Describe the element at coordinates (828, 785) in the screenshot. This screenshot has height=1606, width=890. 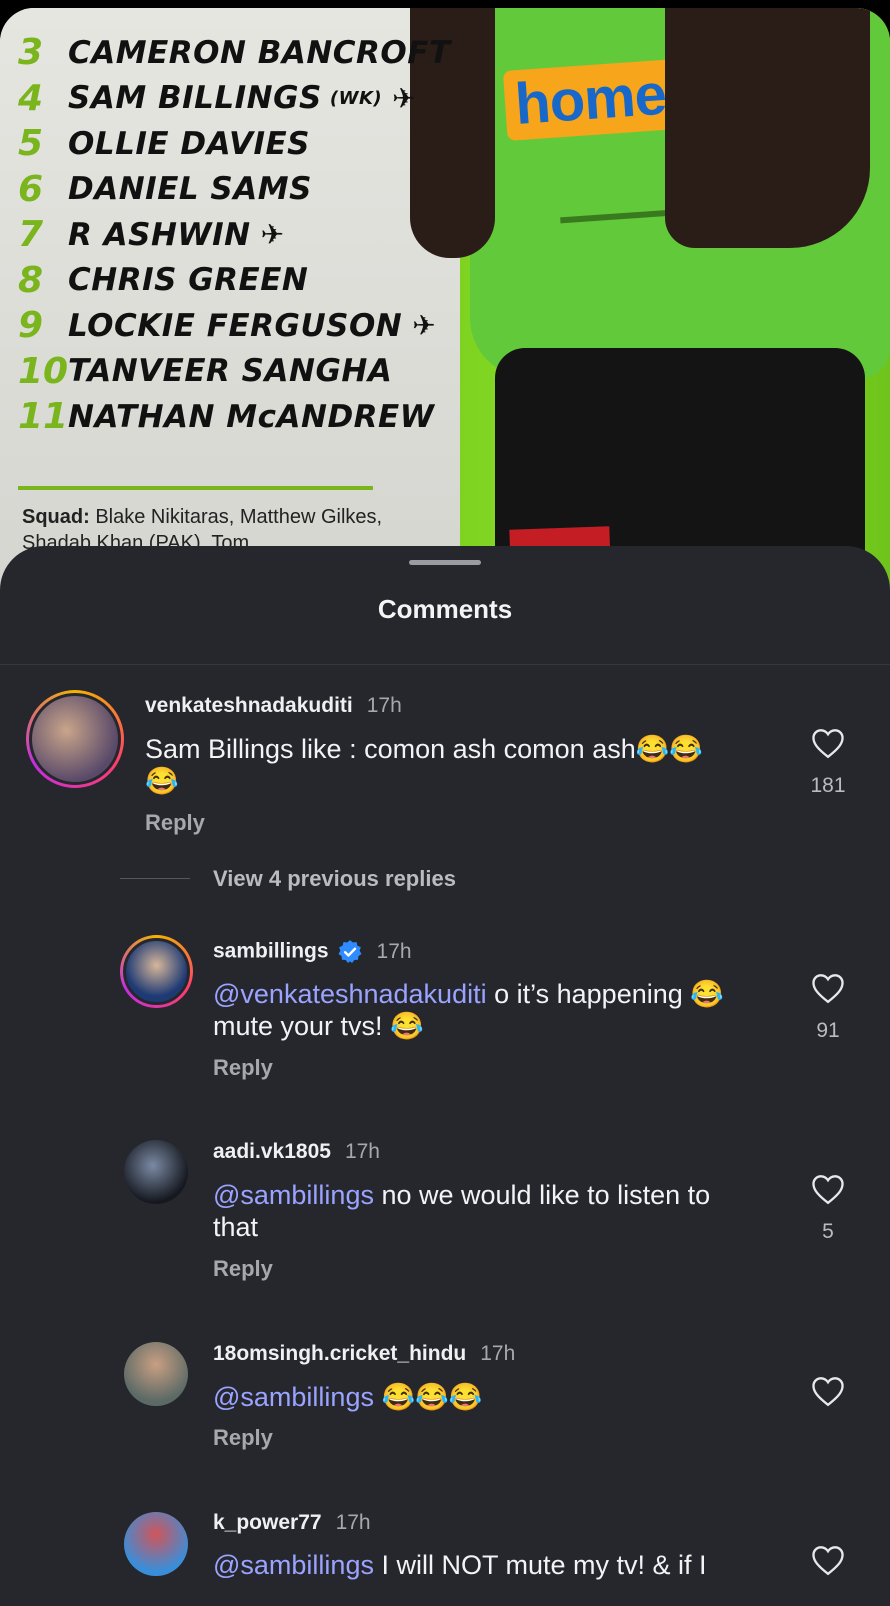
I see `like-count: 181` at that location.